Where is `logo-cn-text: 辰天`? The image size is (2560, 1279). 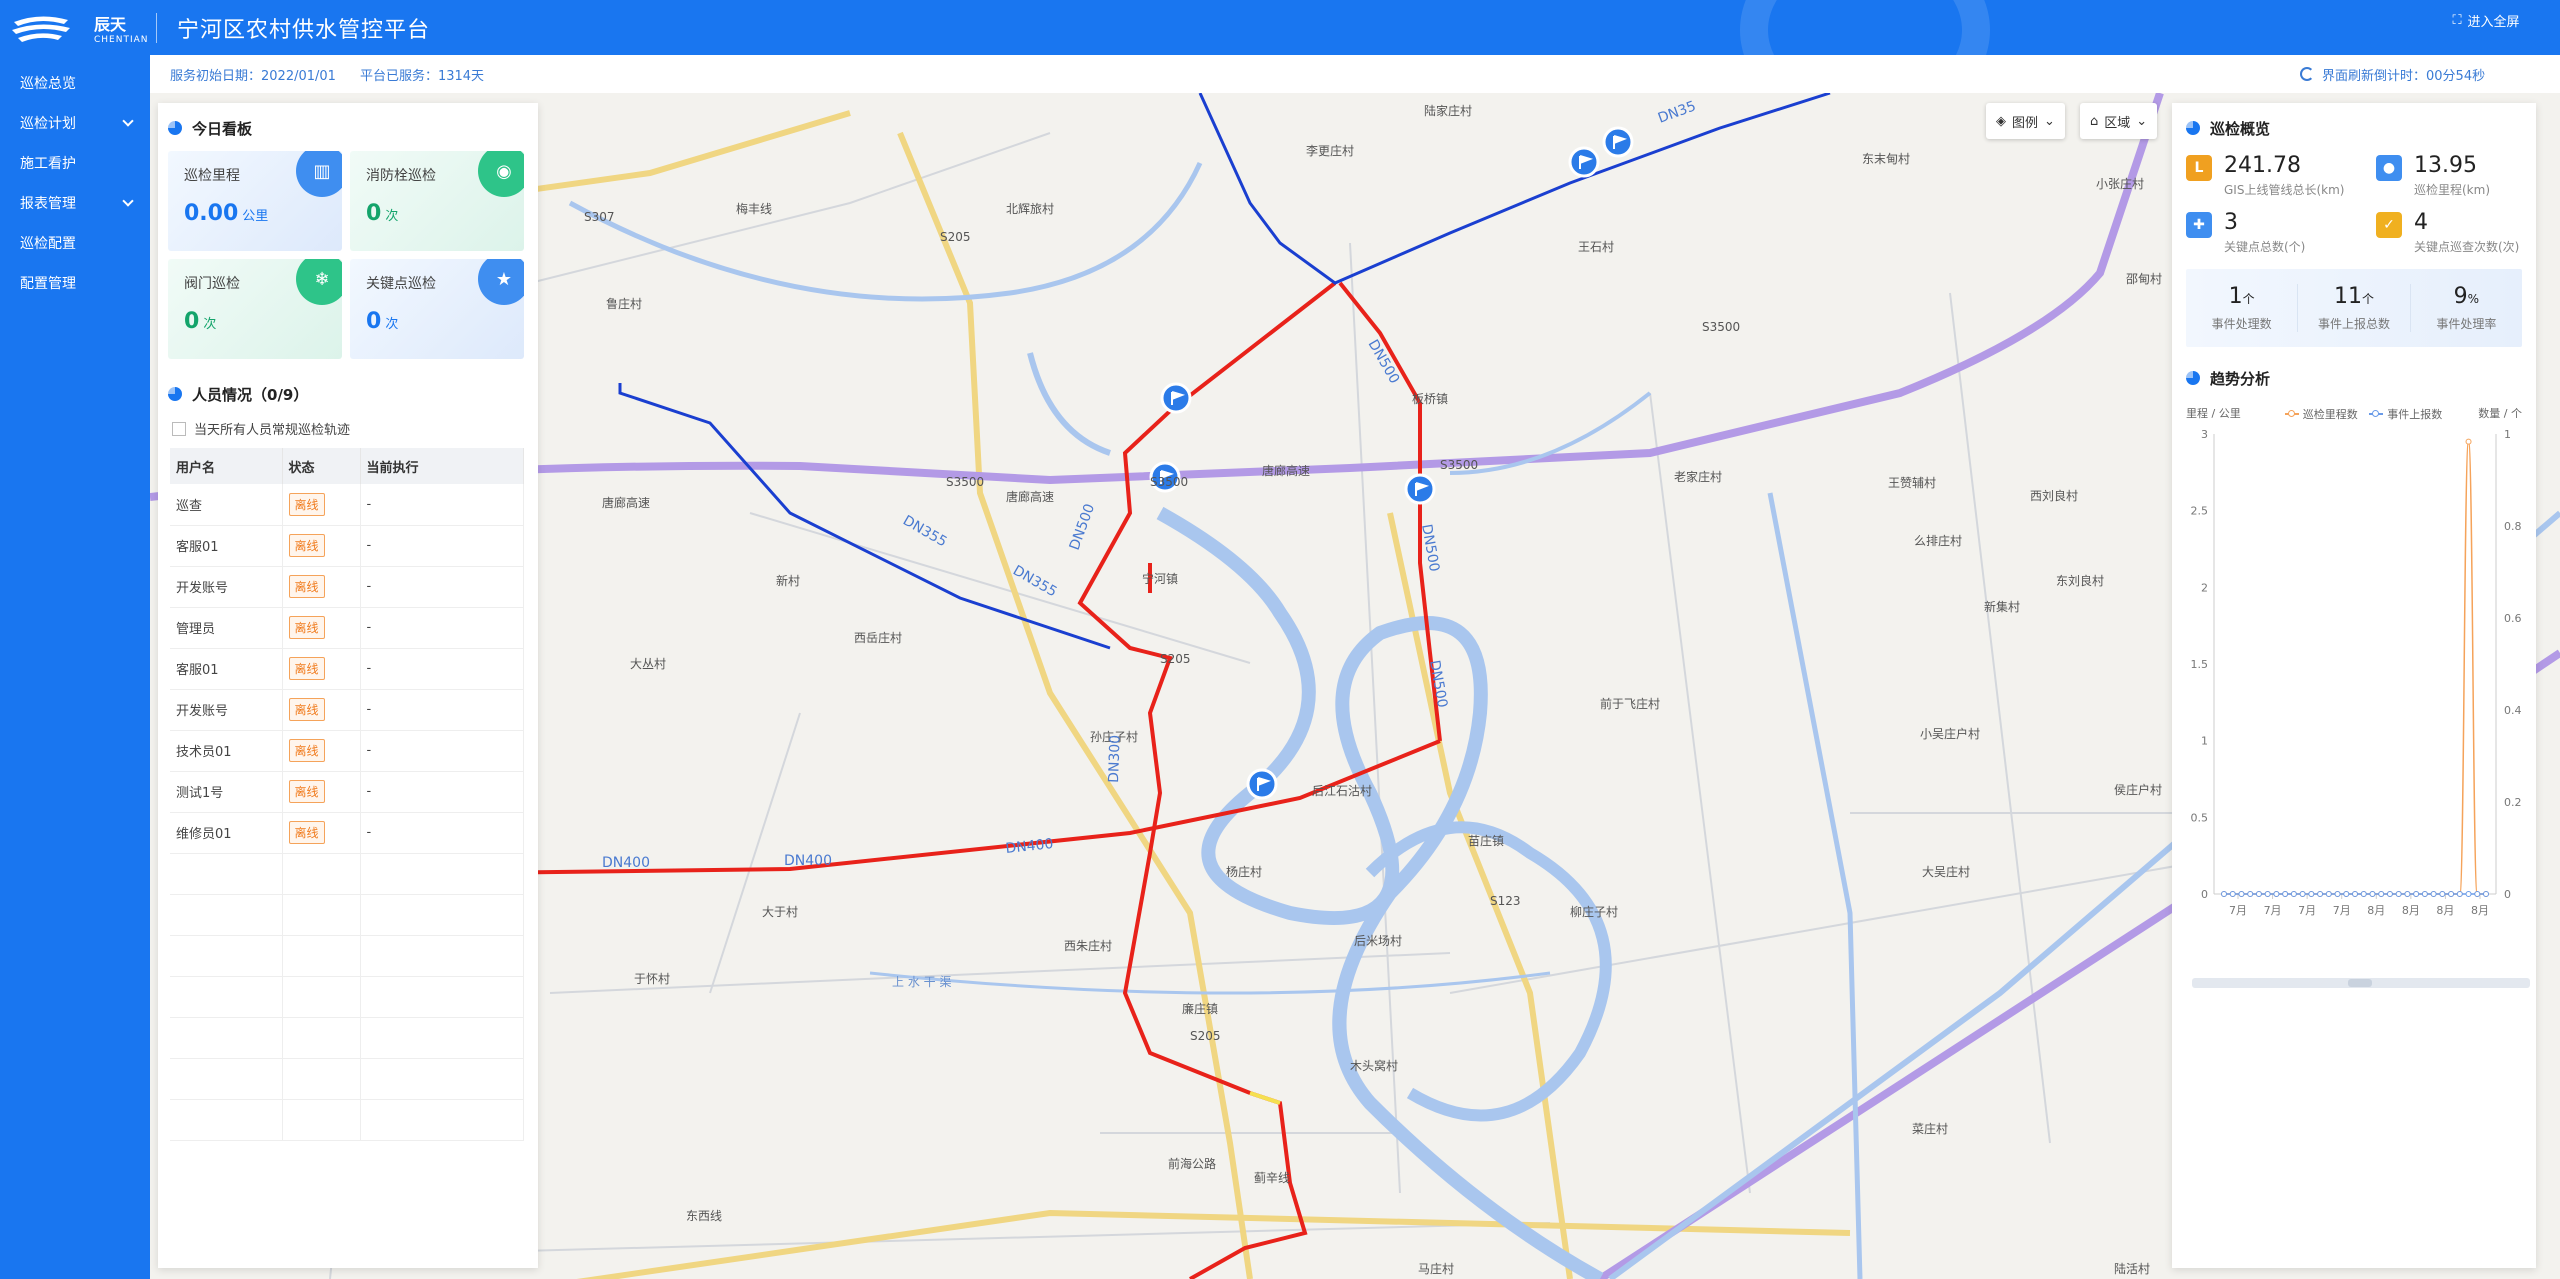 logo-cn-text: 辰天 is located at coordinates (110, 24).